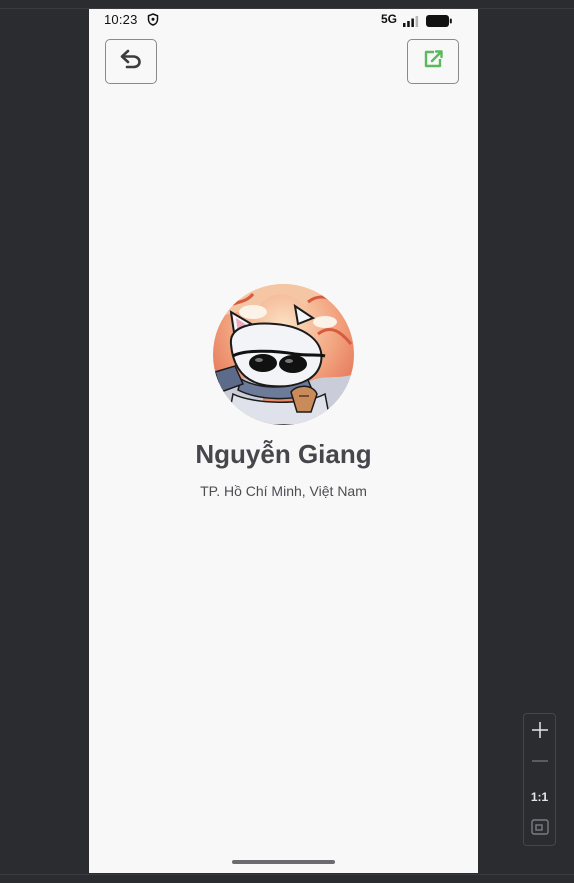  I want to click on avatar, so click(283, 354).